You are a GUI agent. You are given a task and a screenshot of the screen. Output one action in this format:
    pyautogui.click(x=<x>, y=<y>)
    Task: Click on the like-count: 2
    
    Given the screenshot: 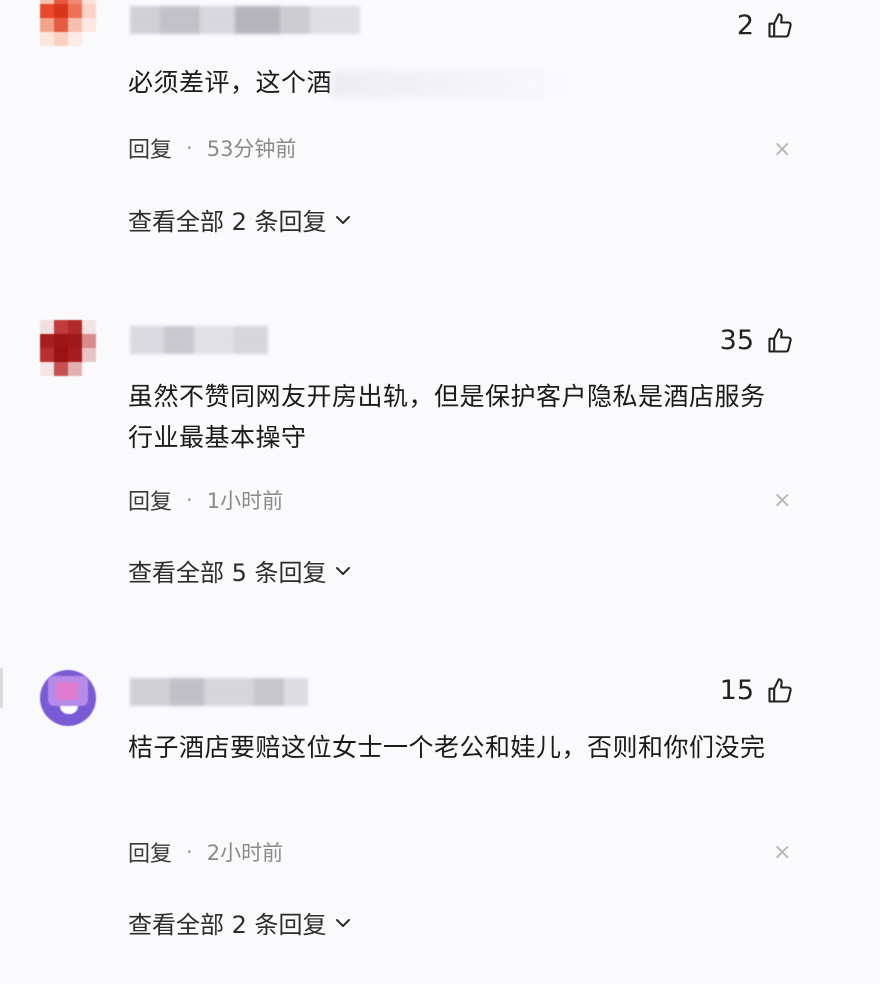 What is the action you would take?
    pyautogui.click(x=745, y=25)
    